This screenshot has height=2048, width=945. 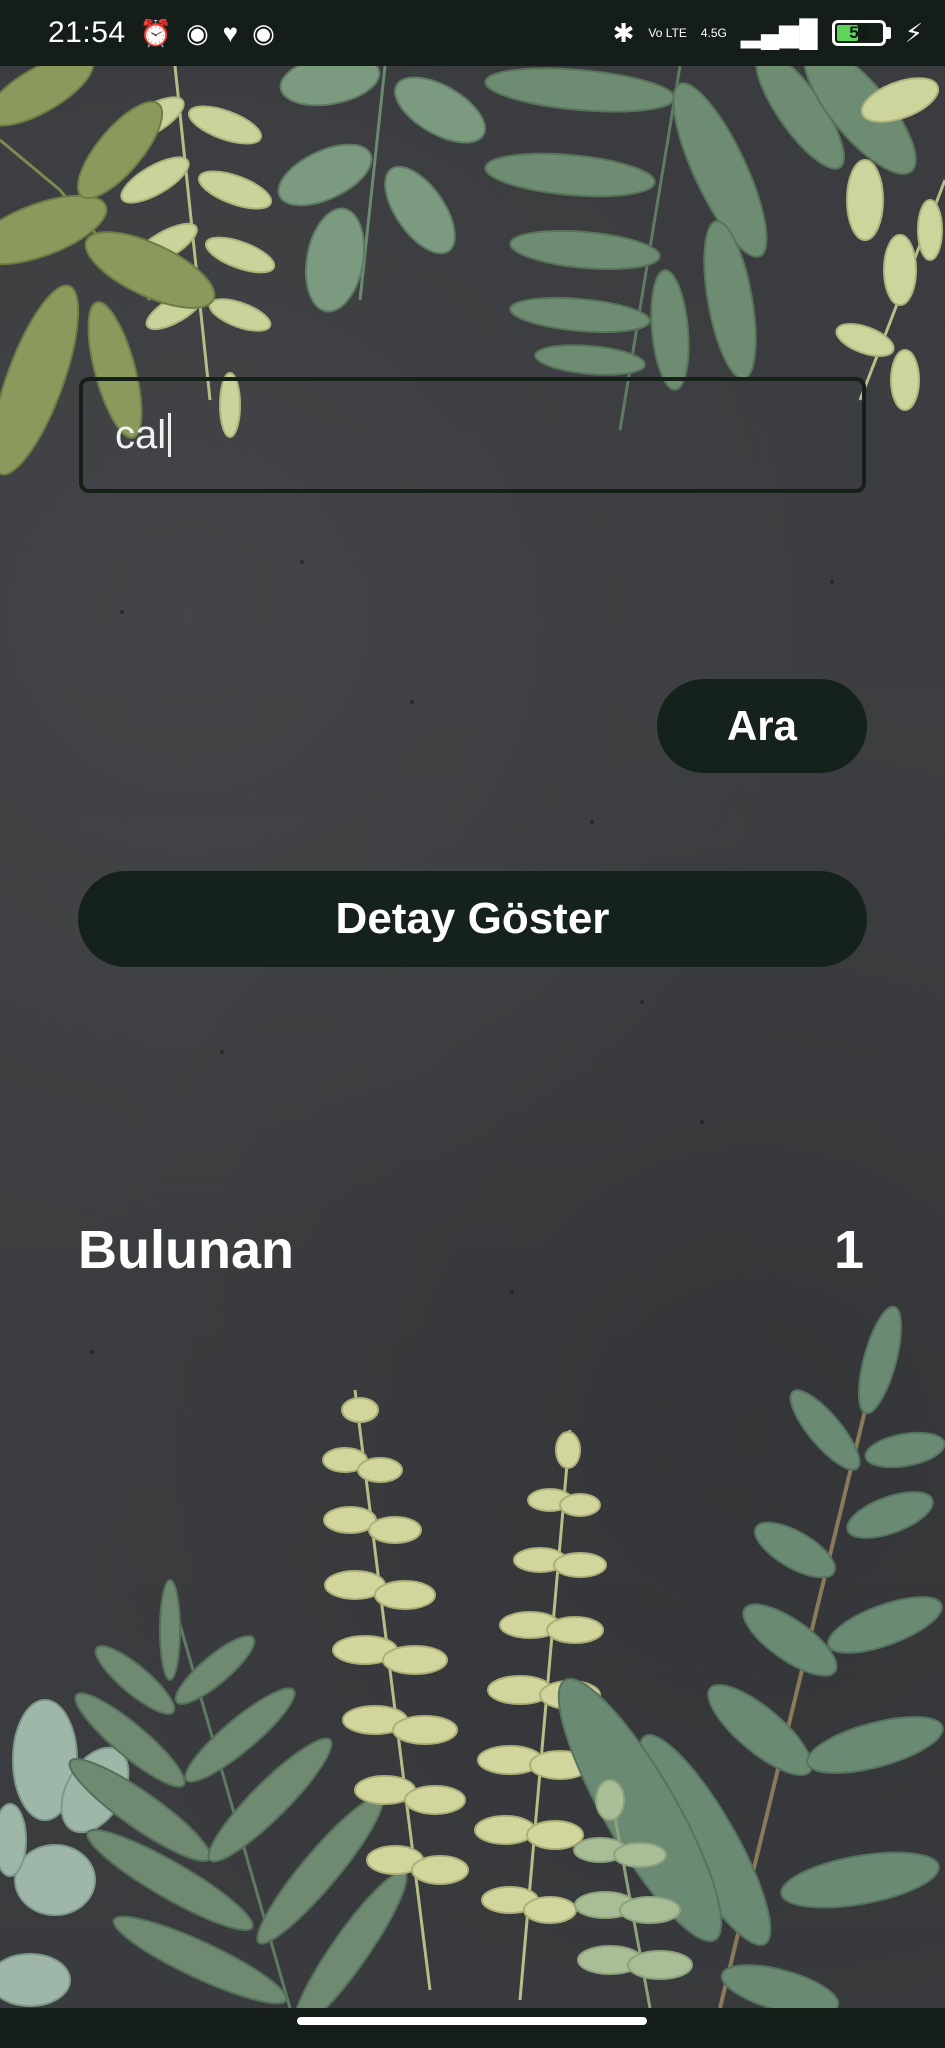 I want to click on status-time: 21:54, so click(x=87, y=32).